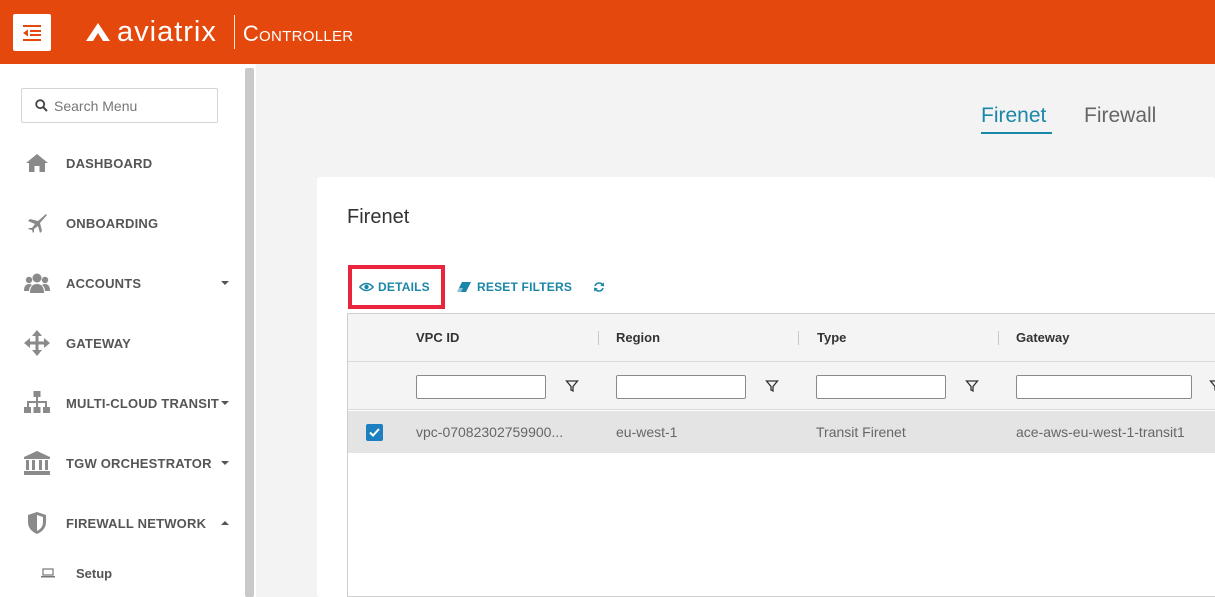 This screenshot has width=1215, height=597. I want to click on details-button: DETAILS, so click(394, 287).